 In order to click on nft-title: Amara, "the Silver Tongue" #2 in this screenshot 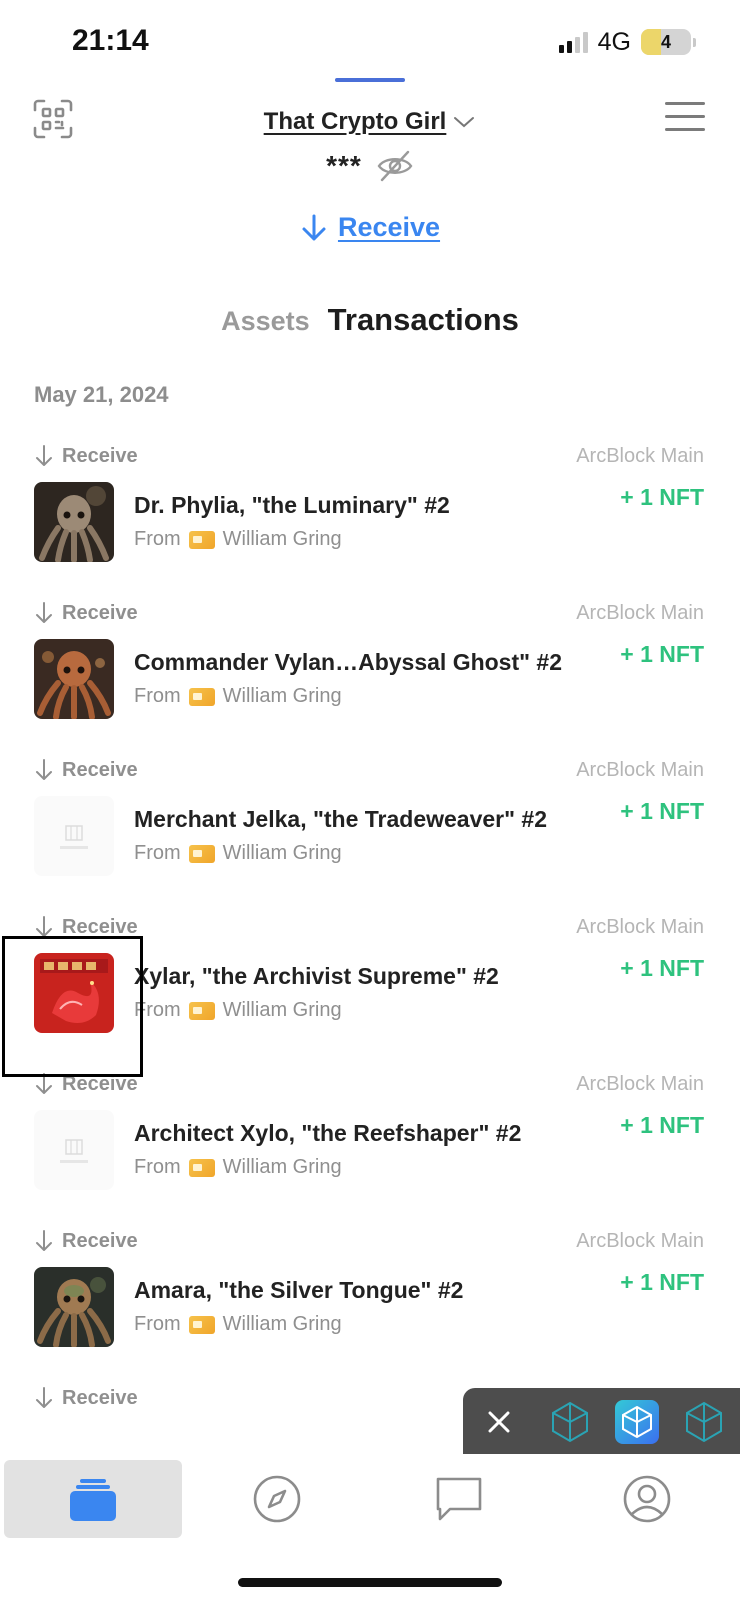, I will do `click(299, 1290)`.